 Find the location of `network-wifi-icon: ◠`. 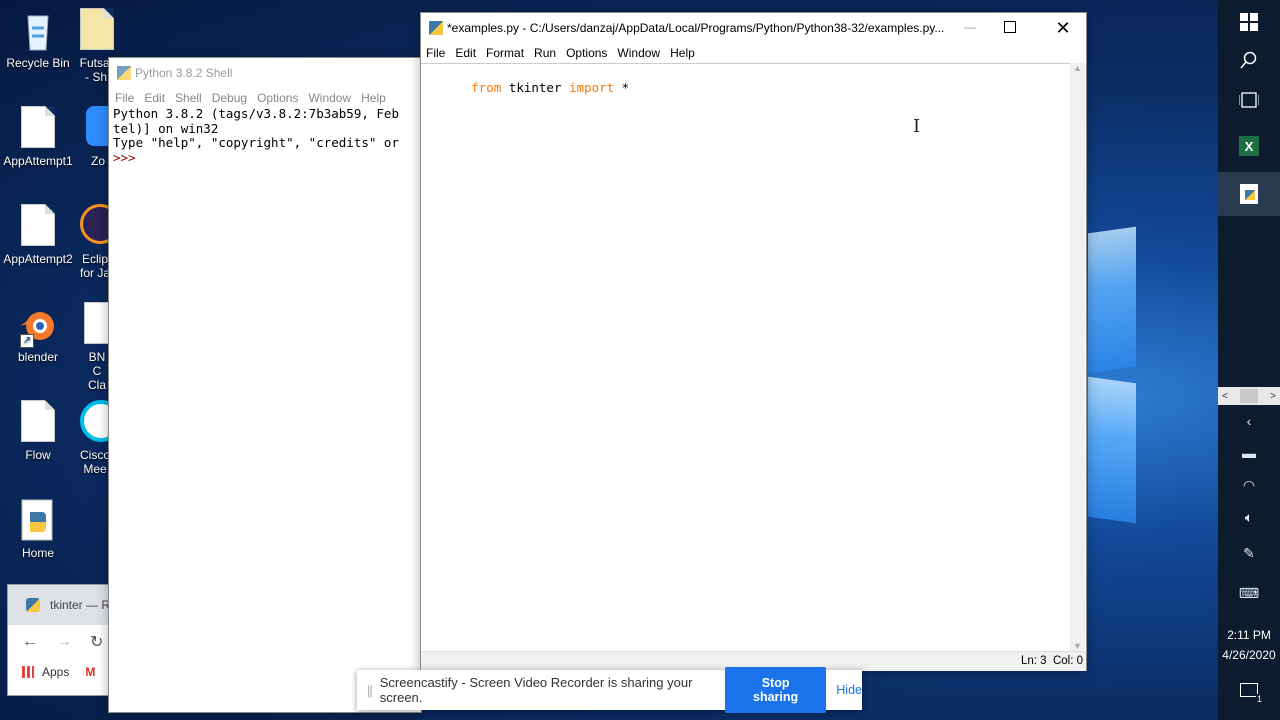

network-wifi-icon: ◠ is located at coordinates (1249, 485).